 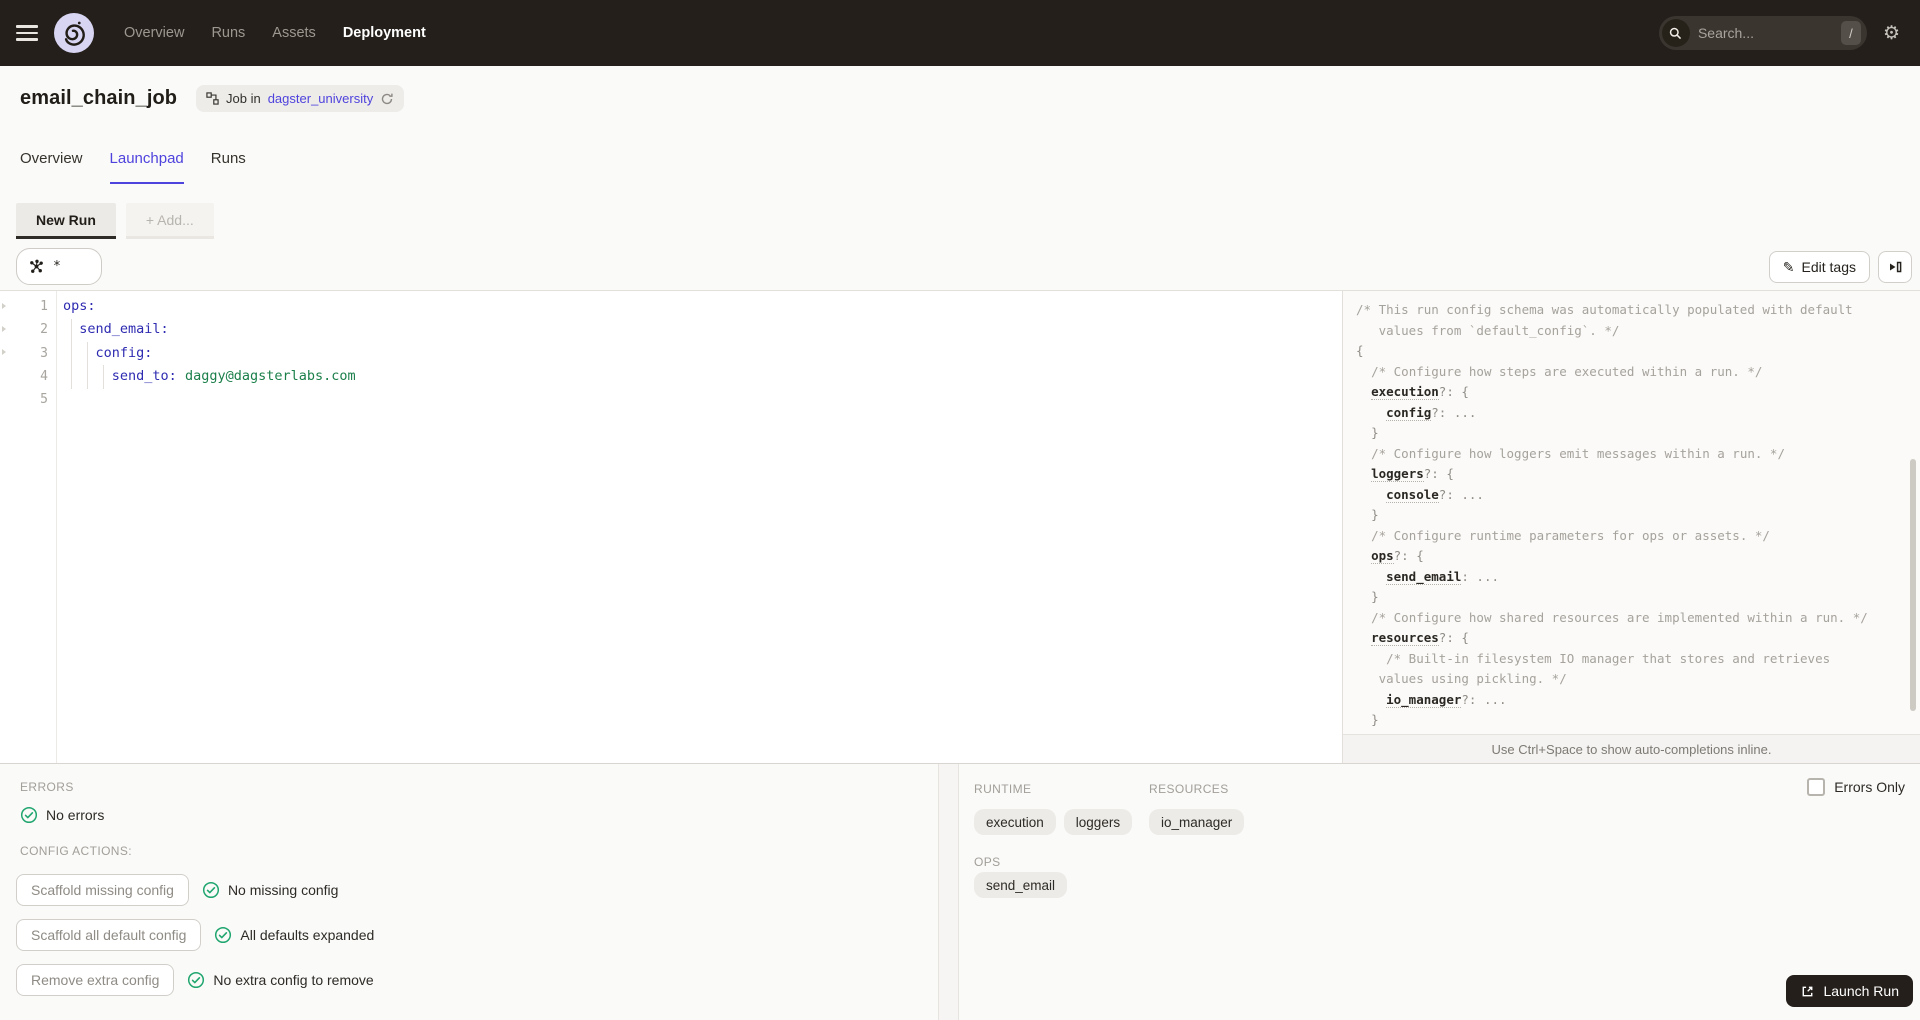 I want to click on code-line: ops:, so click(x=79, y=306).